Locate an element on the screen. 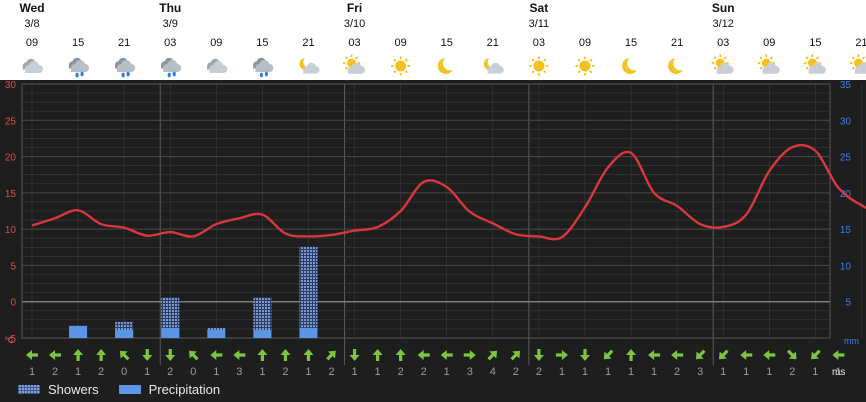 This screenshot has width=866, height=402. hour-label-8: 09 is located at coordinates (401, 43).